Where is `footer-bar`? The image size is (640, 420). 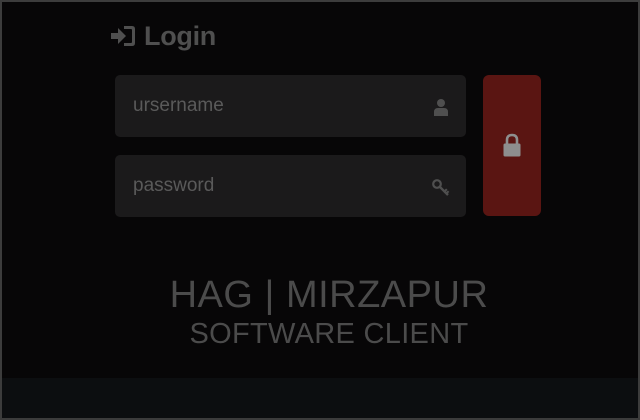 footer-bar is located at coordinates (320, 398).